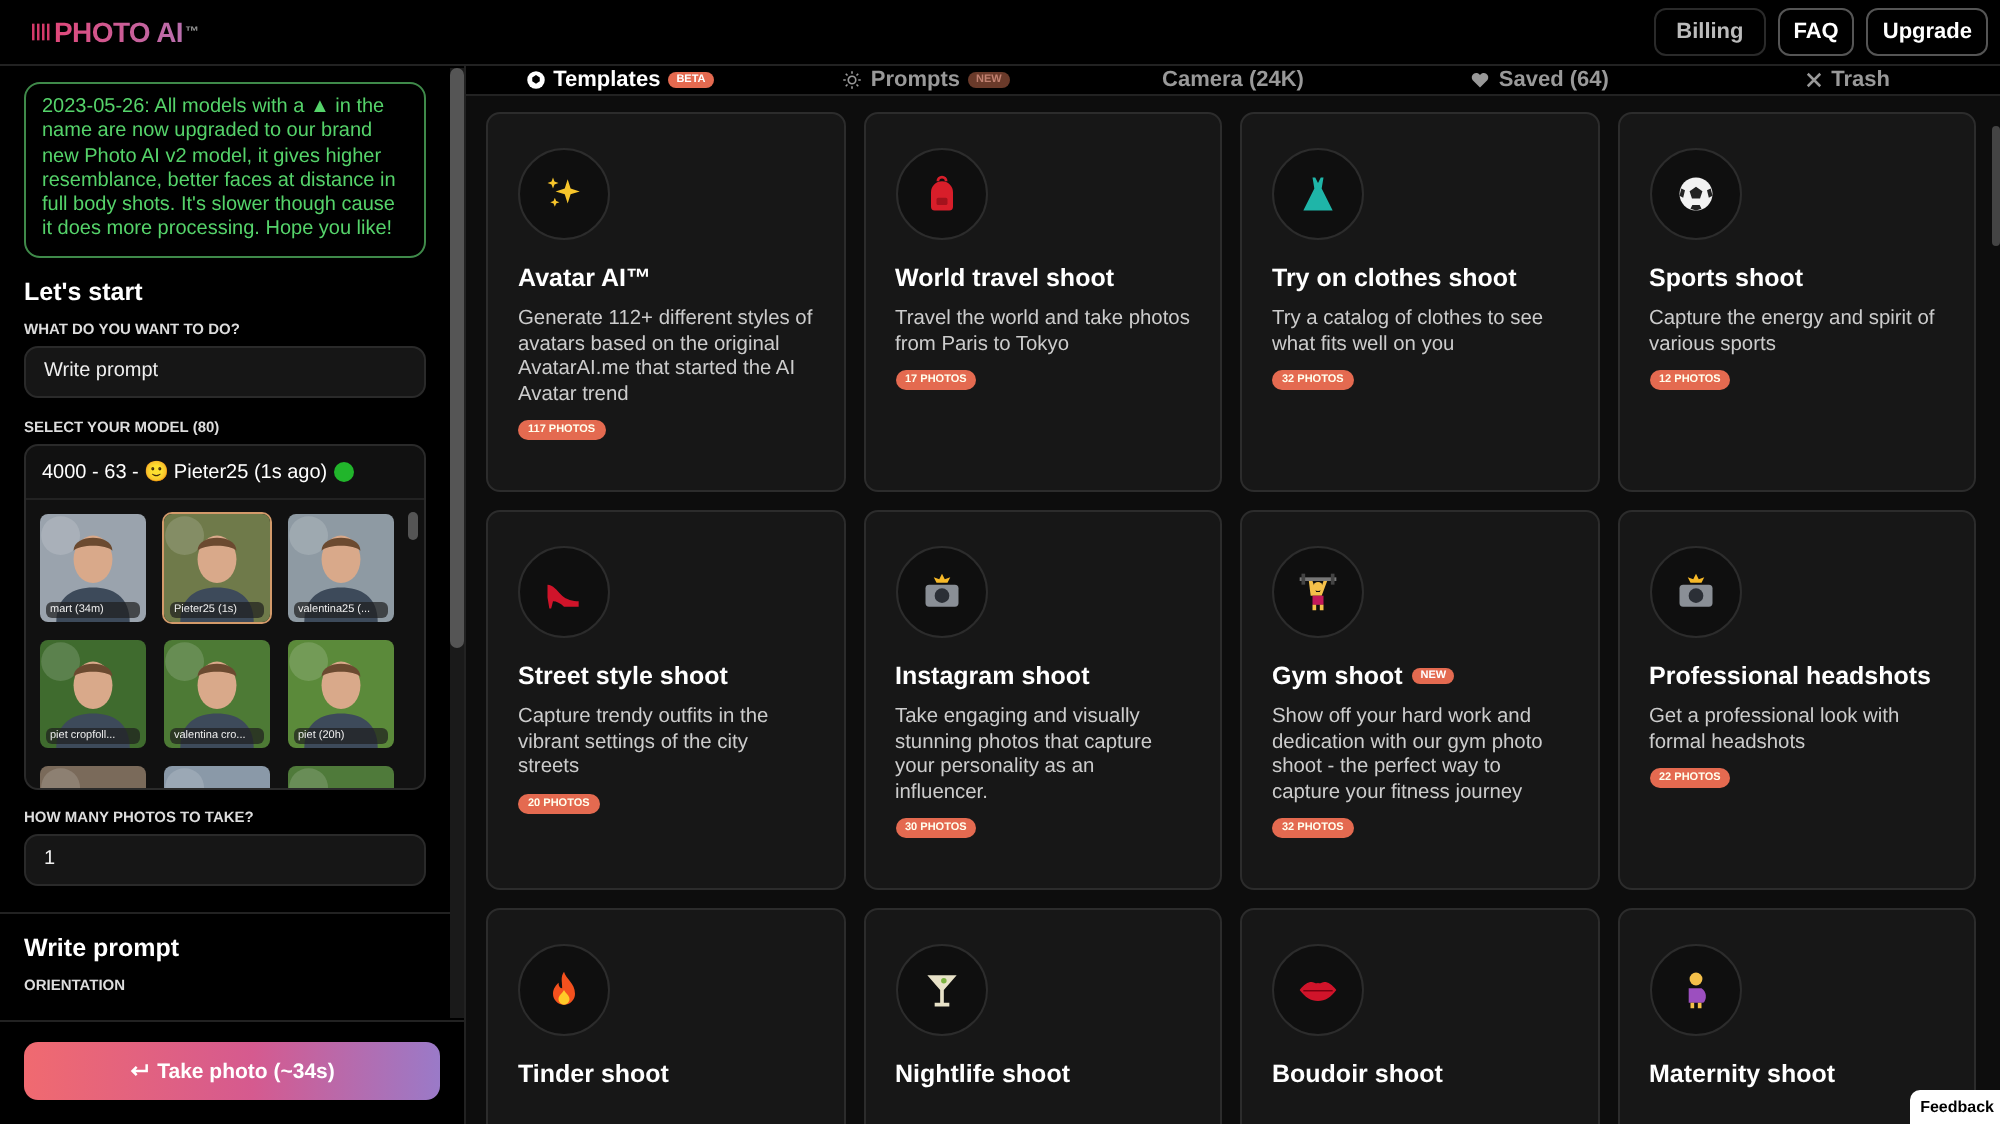  Describe the element at coordinates (1409, 333) in the screenshot. I see `card-description: Try a catalog of clothes to see what fits well on you` at that location.